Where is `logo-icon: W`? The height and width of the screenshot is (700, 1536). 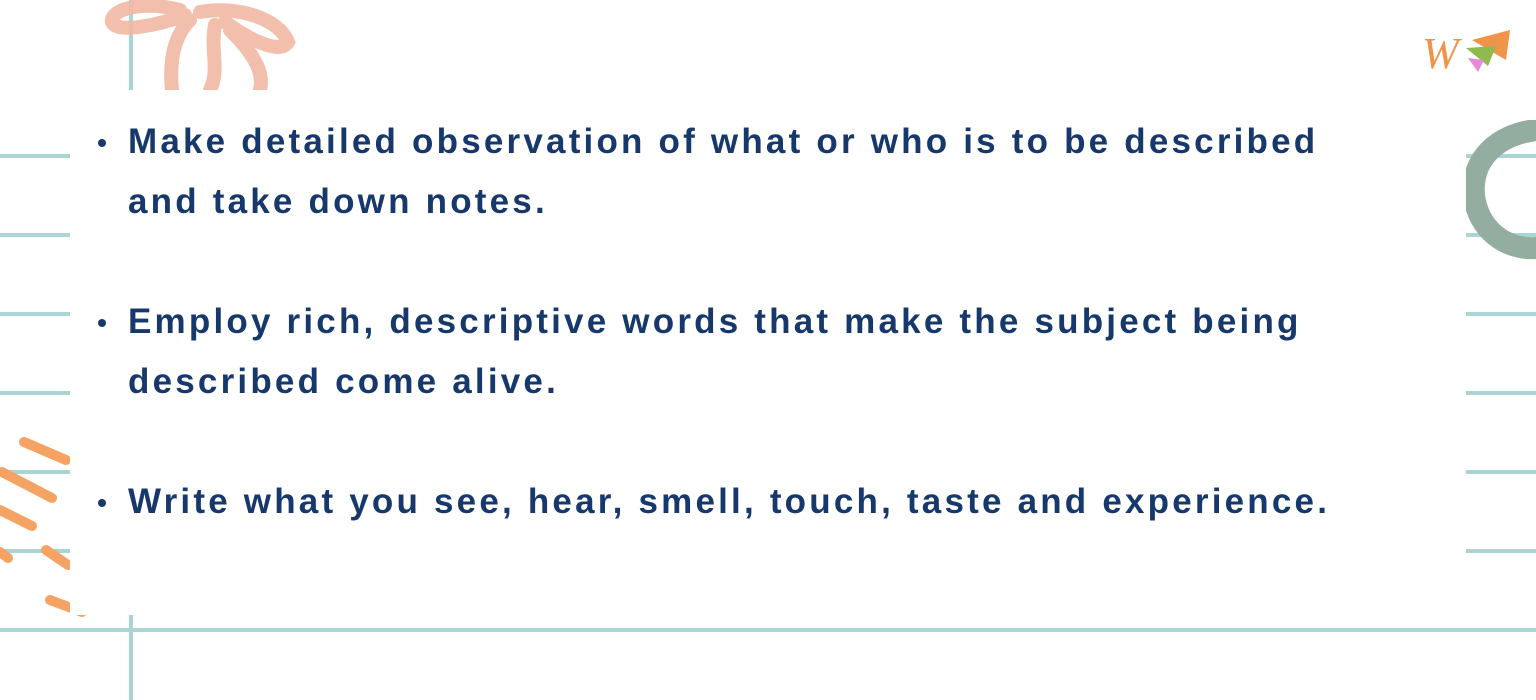
logo-icon: W is located at coordinates (1466, 53).